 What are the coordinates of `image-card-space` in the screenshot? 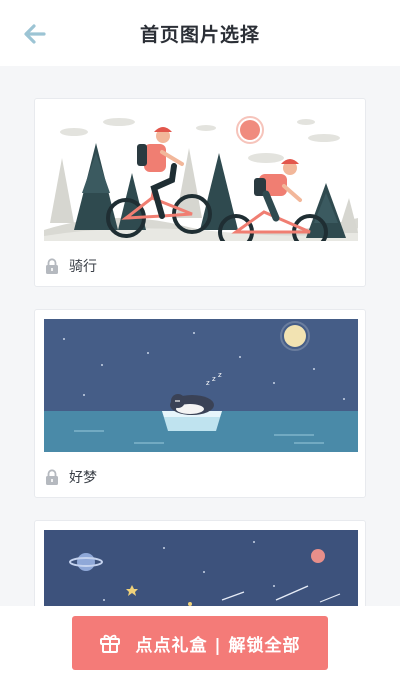 It's located at (200, 563).